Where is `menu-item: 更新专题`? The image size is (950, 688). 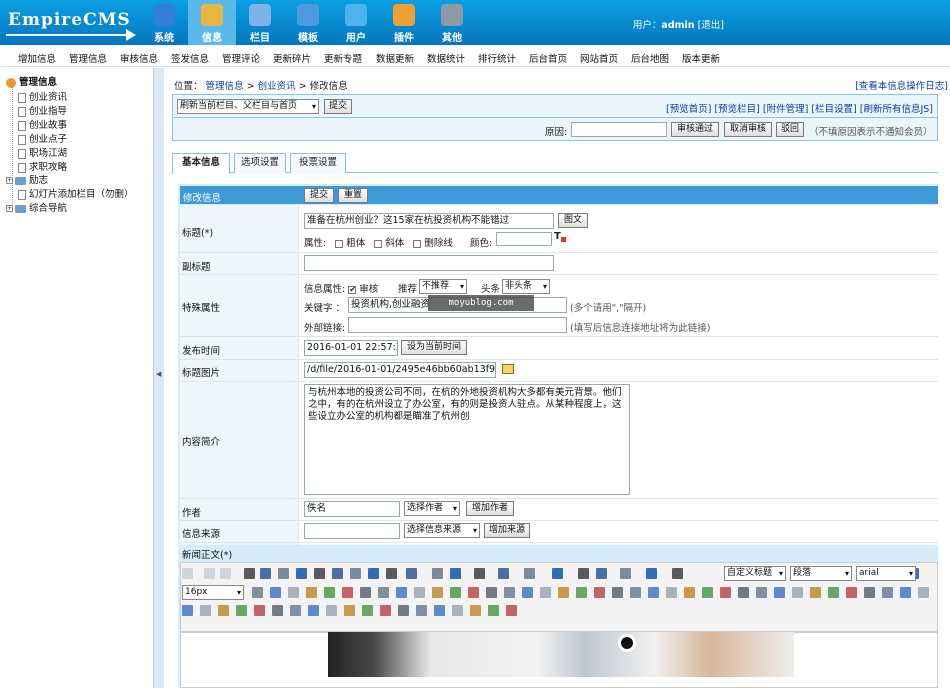
menu-item: 更新专题 is located at coordinates (343, 58).